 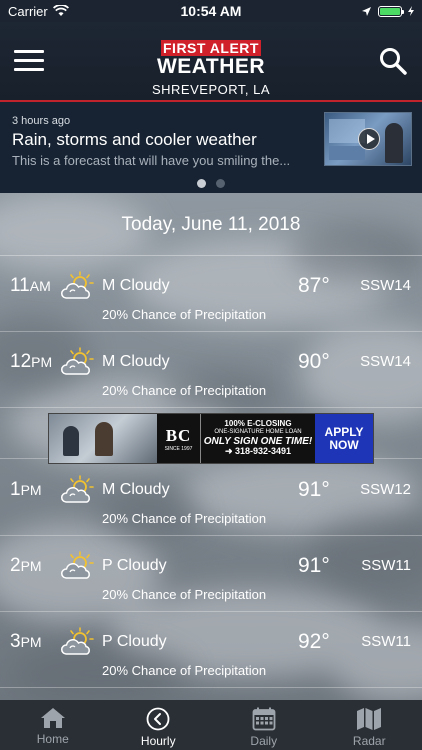 What do you see at coordinates (369, 741) in the screenshot?
I see `tab-label: Radar` at bounding box center [369, 741].